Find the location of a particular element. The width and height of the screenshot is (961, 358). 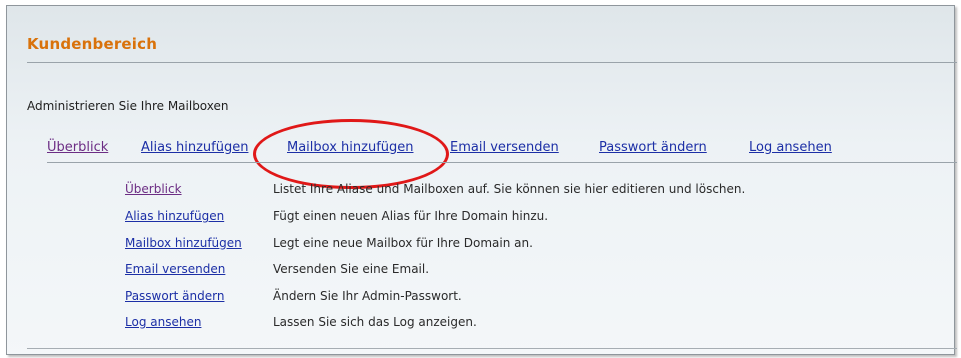

send-email-link: Email versenden is located at coordinates (175, 269).